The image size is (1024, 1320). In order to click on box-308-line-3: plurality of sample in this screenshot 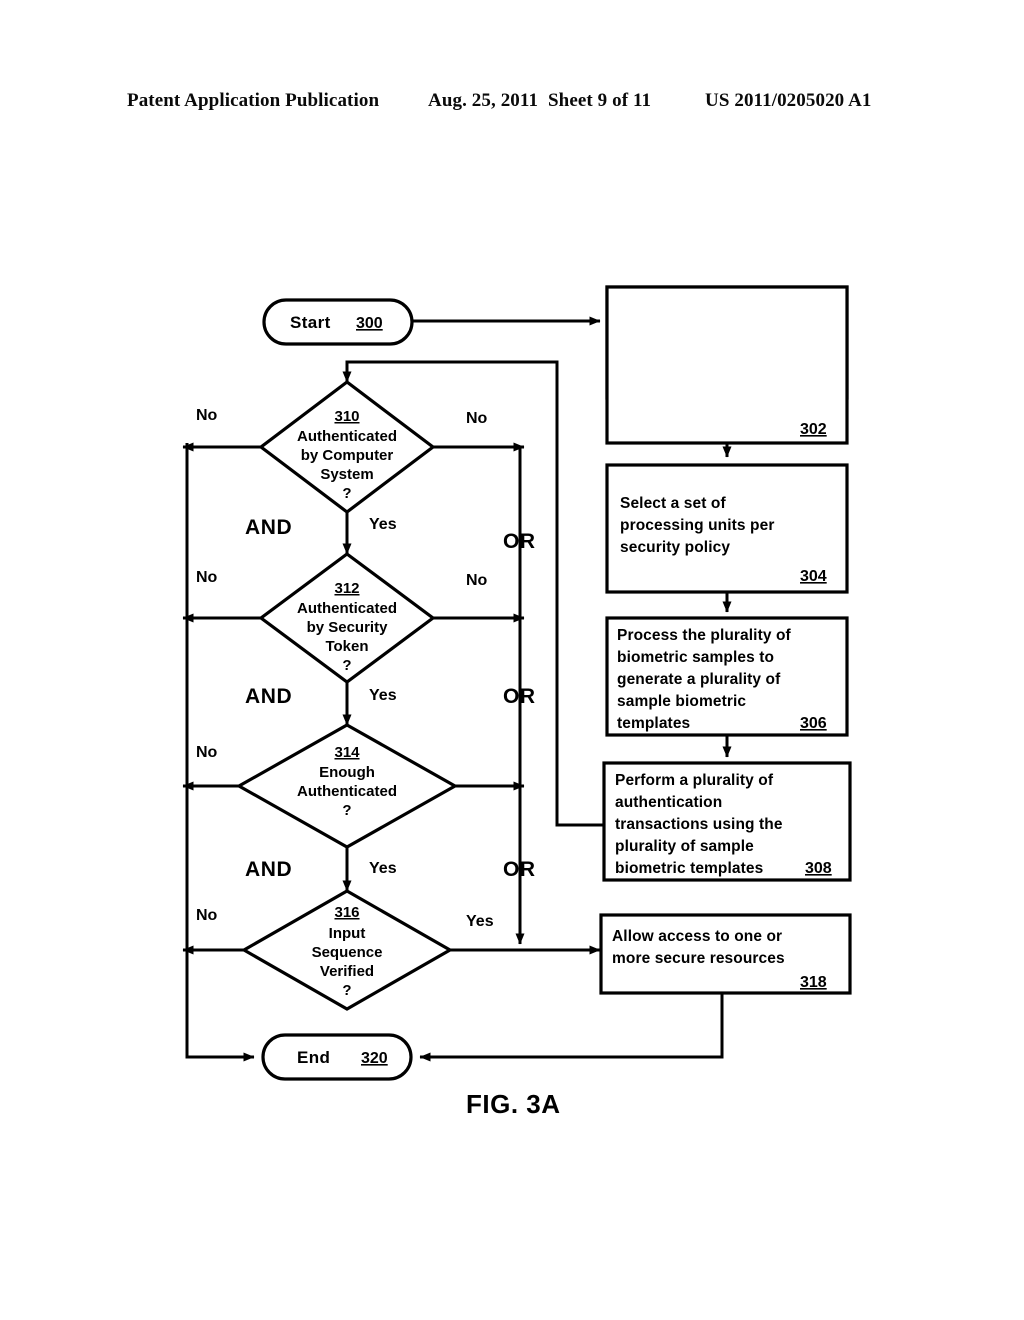, I will do `click(684, 846)`.